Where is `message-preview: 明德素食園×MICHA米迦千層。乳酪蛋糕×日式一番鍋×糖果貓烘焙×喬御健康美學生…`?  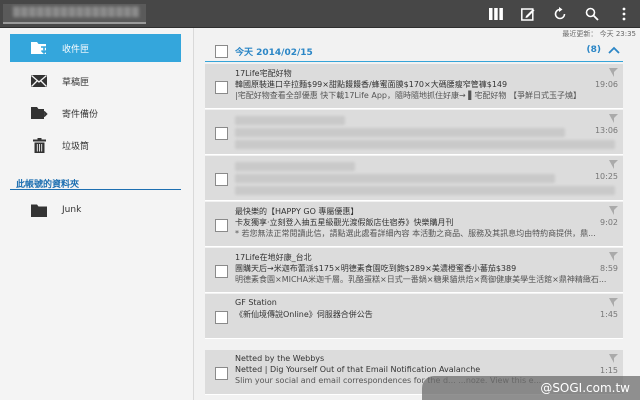
message-preview: 明德素食園×MICHA米迦千層。乳酪蛋糕×日式一番鍋×糖果貓烘焙×喬御健康美學生… is located at coordinates (421, 279).